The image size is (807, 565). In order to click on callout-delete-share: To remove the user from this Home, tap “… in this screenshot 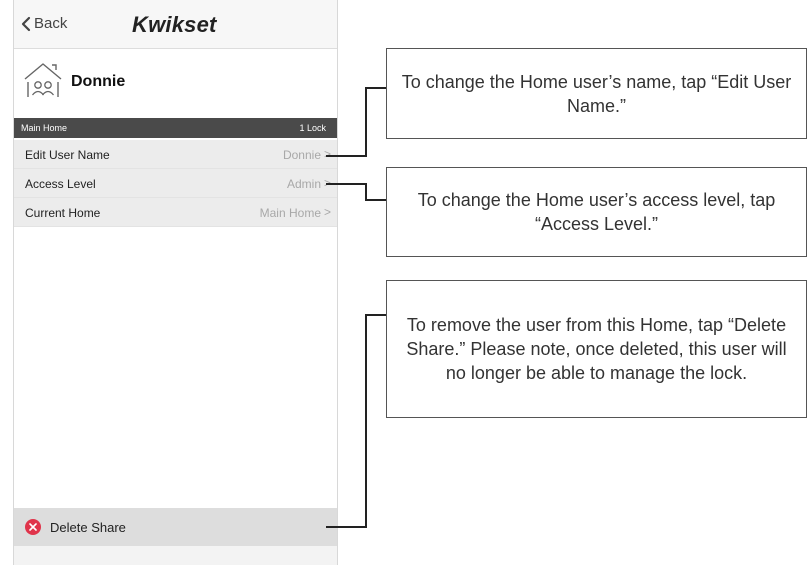, I will do `click(596, 349)`.